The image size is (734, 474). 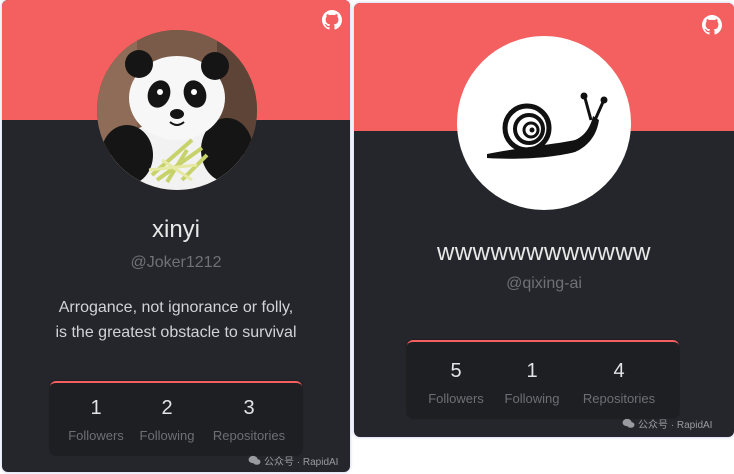 What do you see at coordinates (456, 371) in the screenshot?
I see `stat-value: 5` at bounding box center [456, 371].